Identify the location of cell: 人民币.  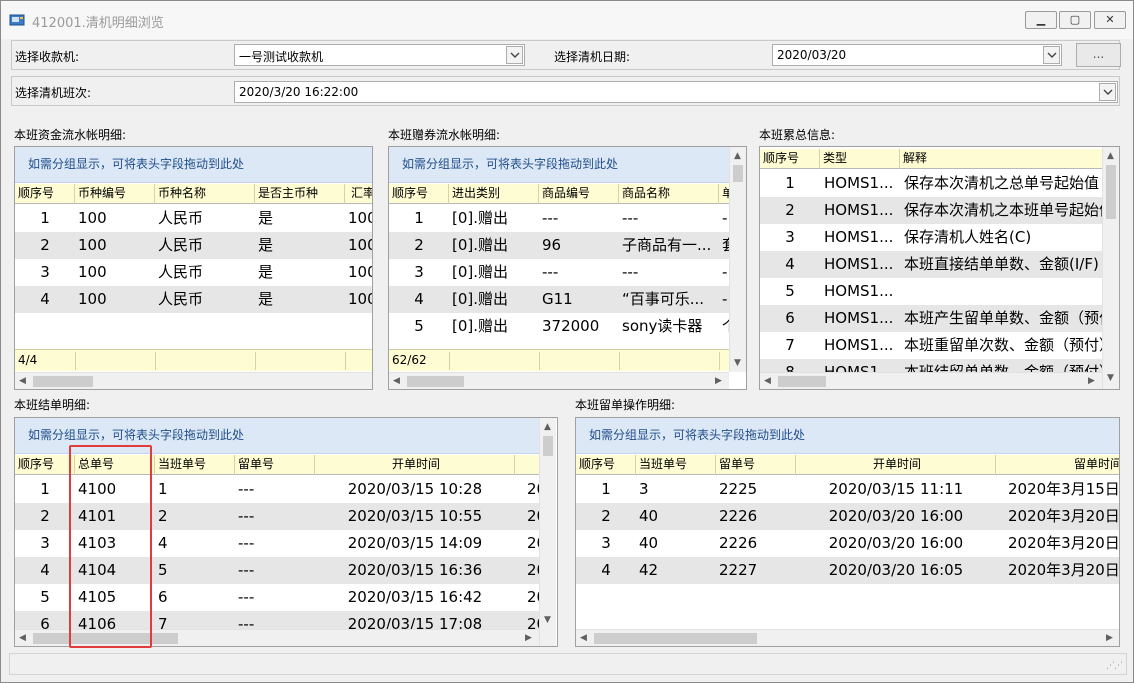
(181, 299).